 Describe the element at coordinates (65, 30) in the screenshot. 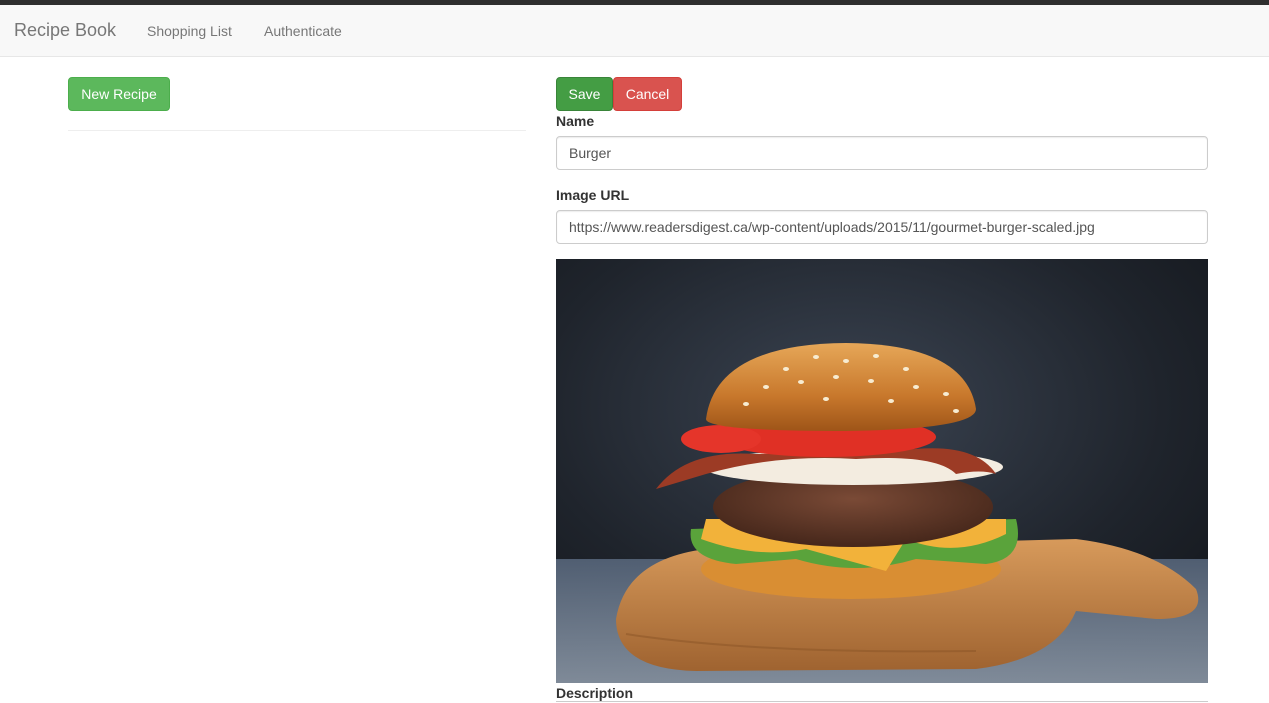

I see `brand-link: Recipe Book` at that location.